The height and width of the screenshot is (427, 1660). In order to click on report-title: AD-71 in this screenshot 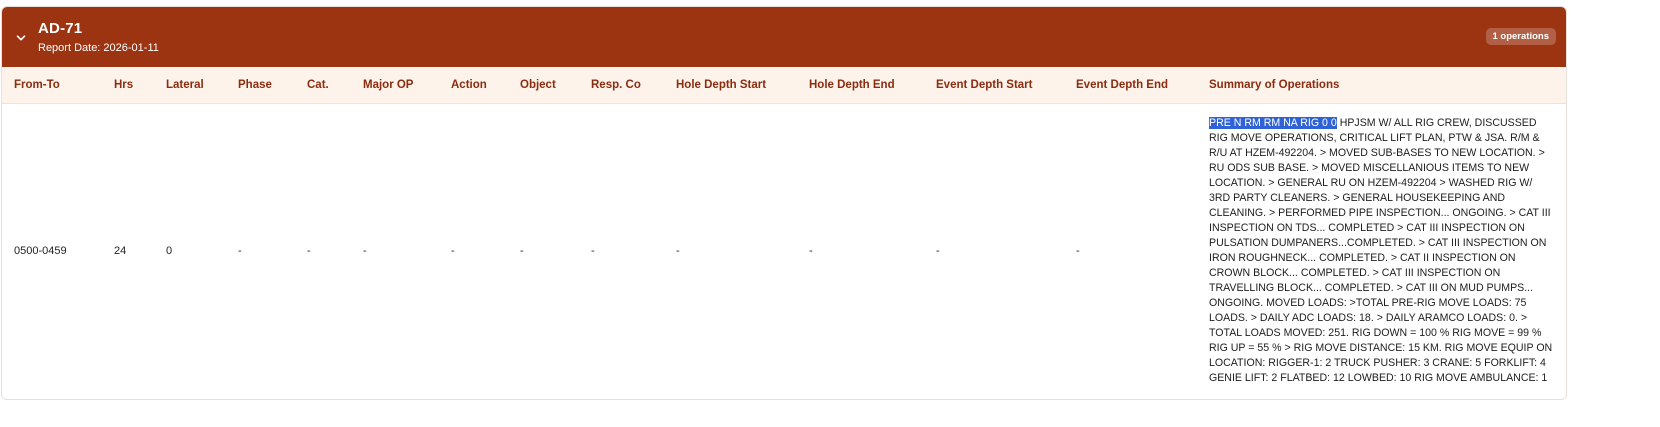, I will do `click(60, 28)`.